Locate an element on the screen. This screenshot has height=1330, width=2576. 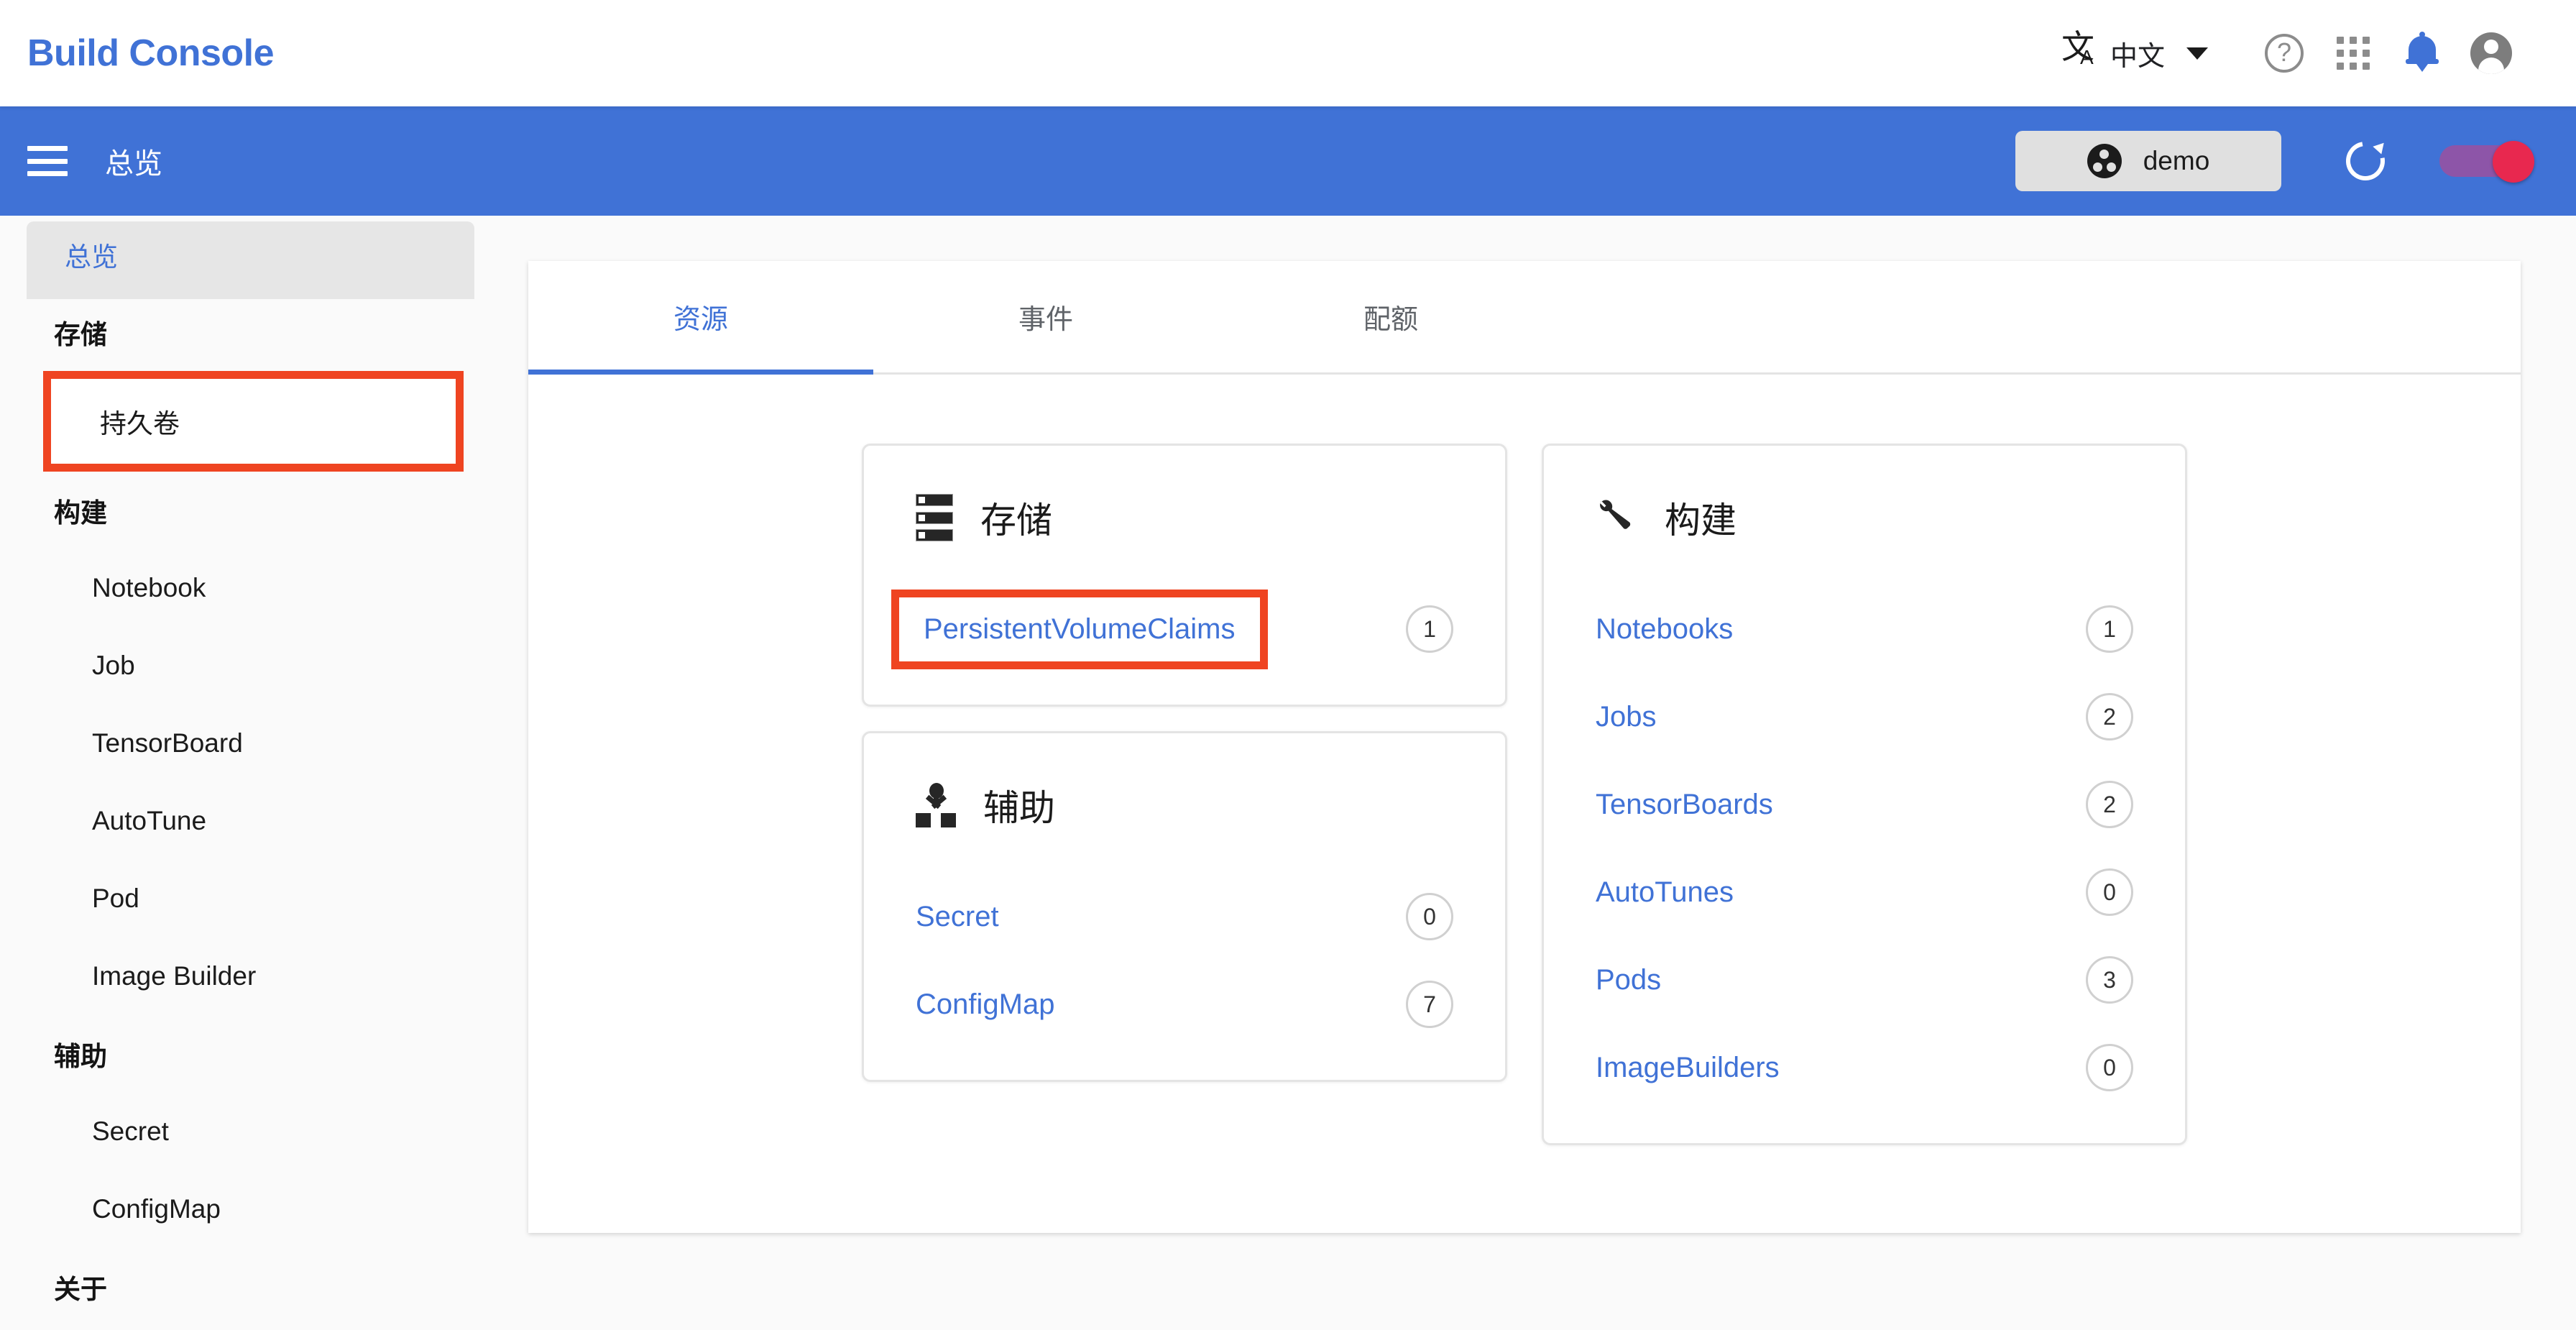
sidebar-item-label: Notebook is located at coordinates (149, 587).